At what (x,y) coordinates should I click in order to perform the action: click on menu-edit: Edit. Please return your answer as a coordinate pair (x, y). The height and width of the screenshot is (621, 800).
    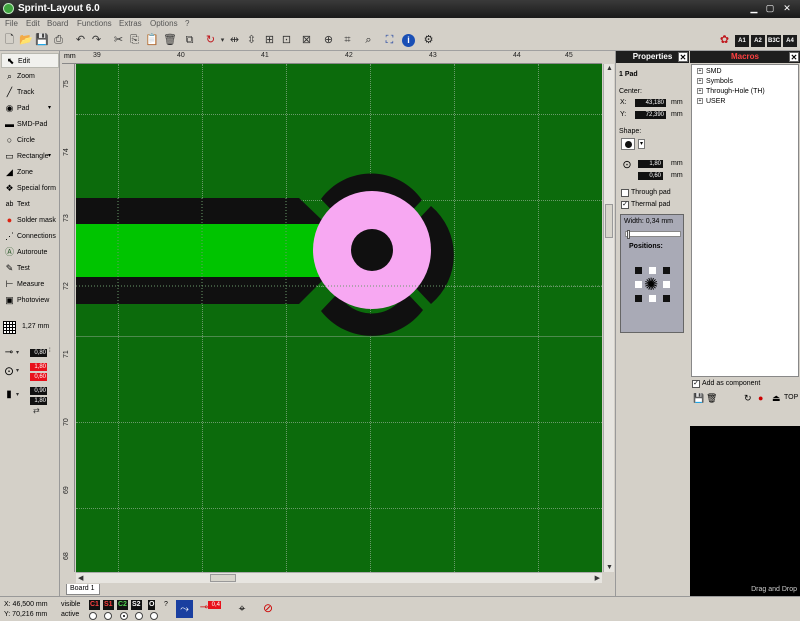
    Looking at the image, I should click on (33, 23).